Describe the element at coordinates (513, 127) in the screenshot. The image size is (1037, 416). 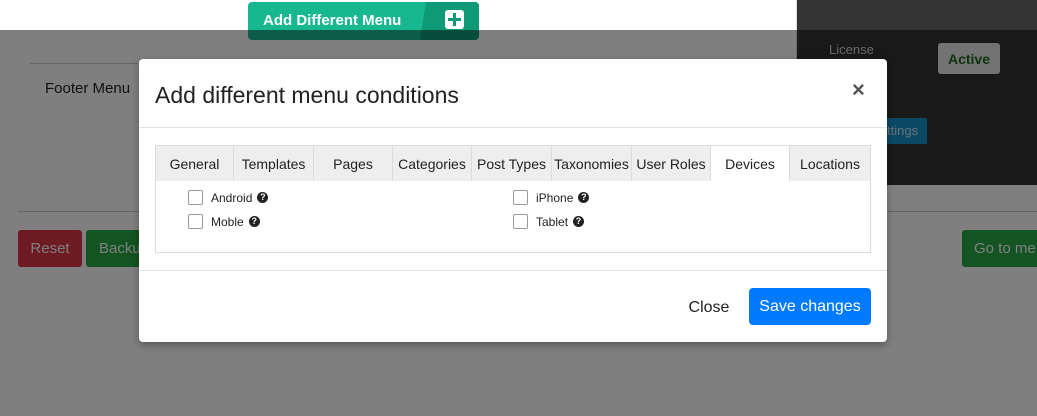
I see `modal-header-divider` at that location.